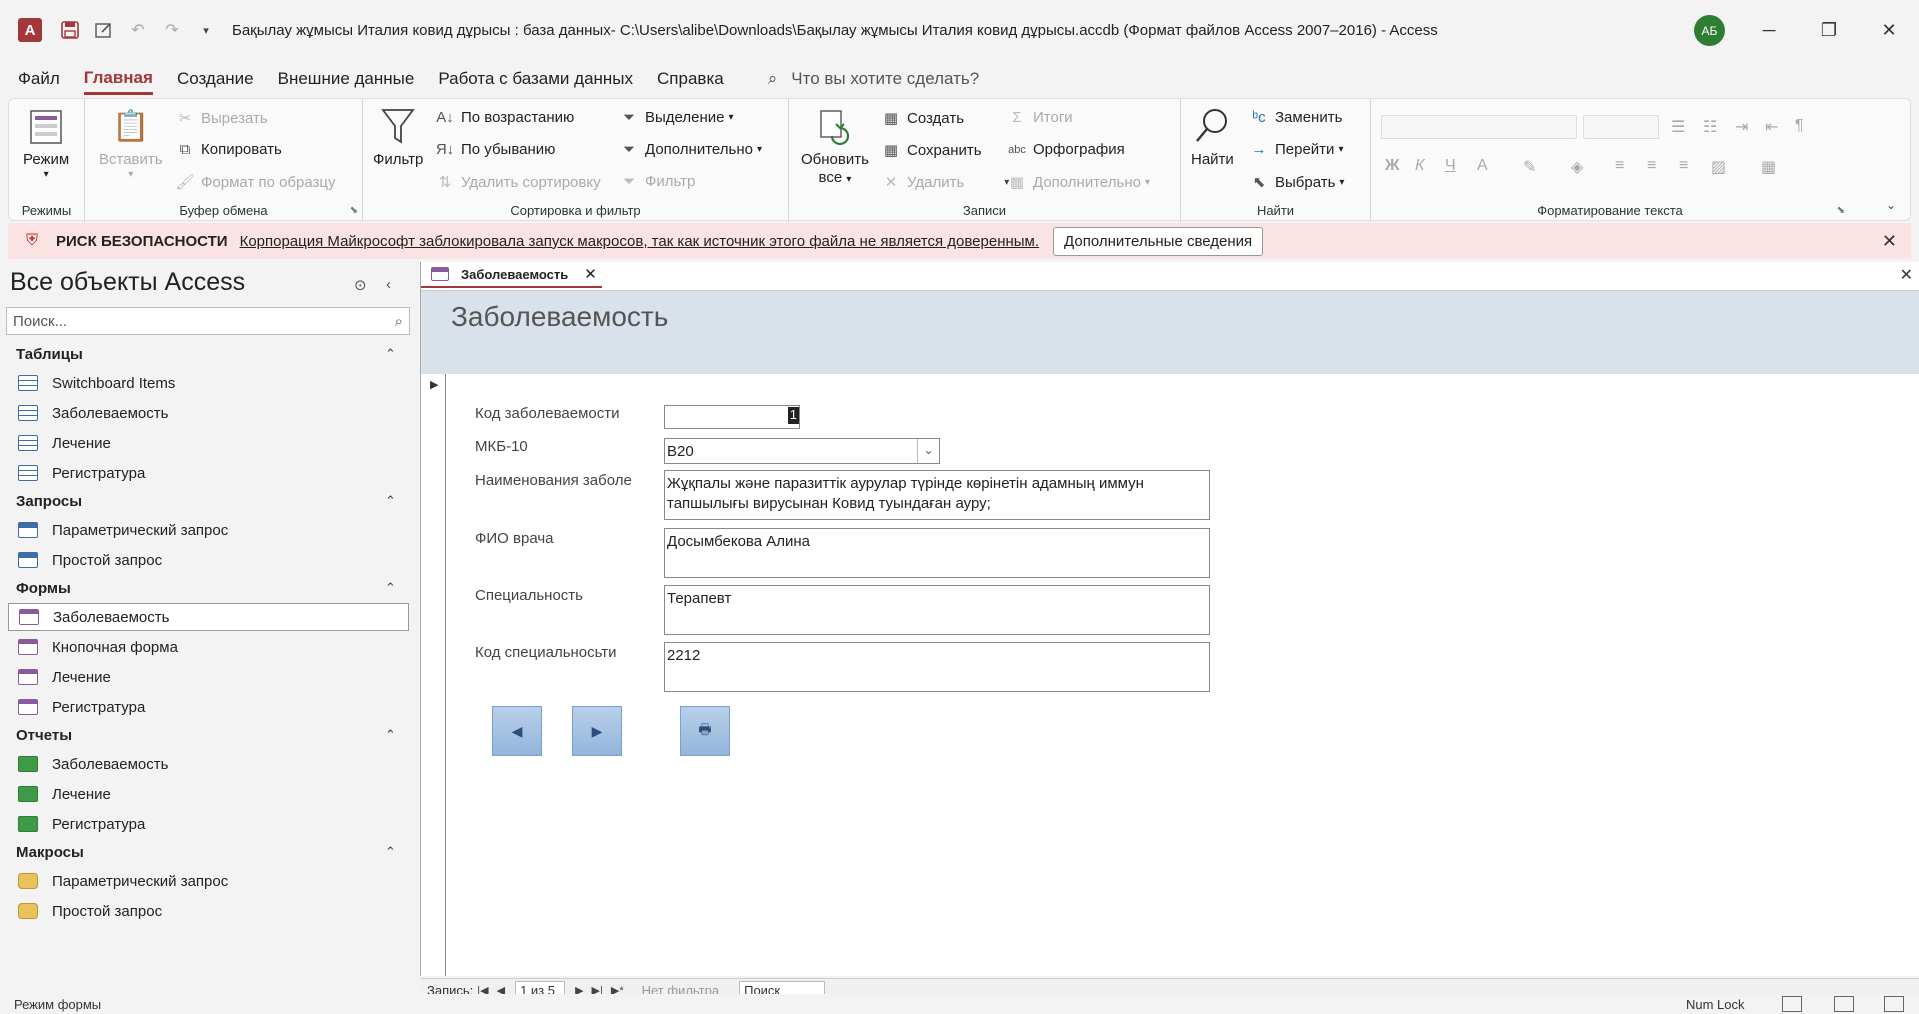 The width and height of the screenshot is (1919, 1014). Describe the element at coordinates (1419, 166) in the screenshot. I see `italic-icon: К` at that location.